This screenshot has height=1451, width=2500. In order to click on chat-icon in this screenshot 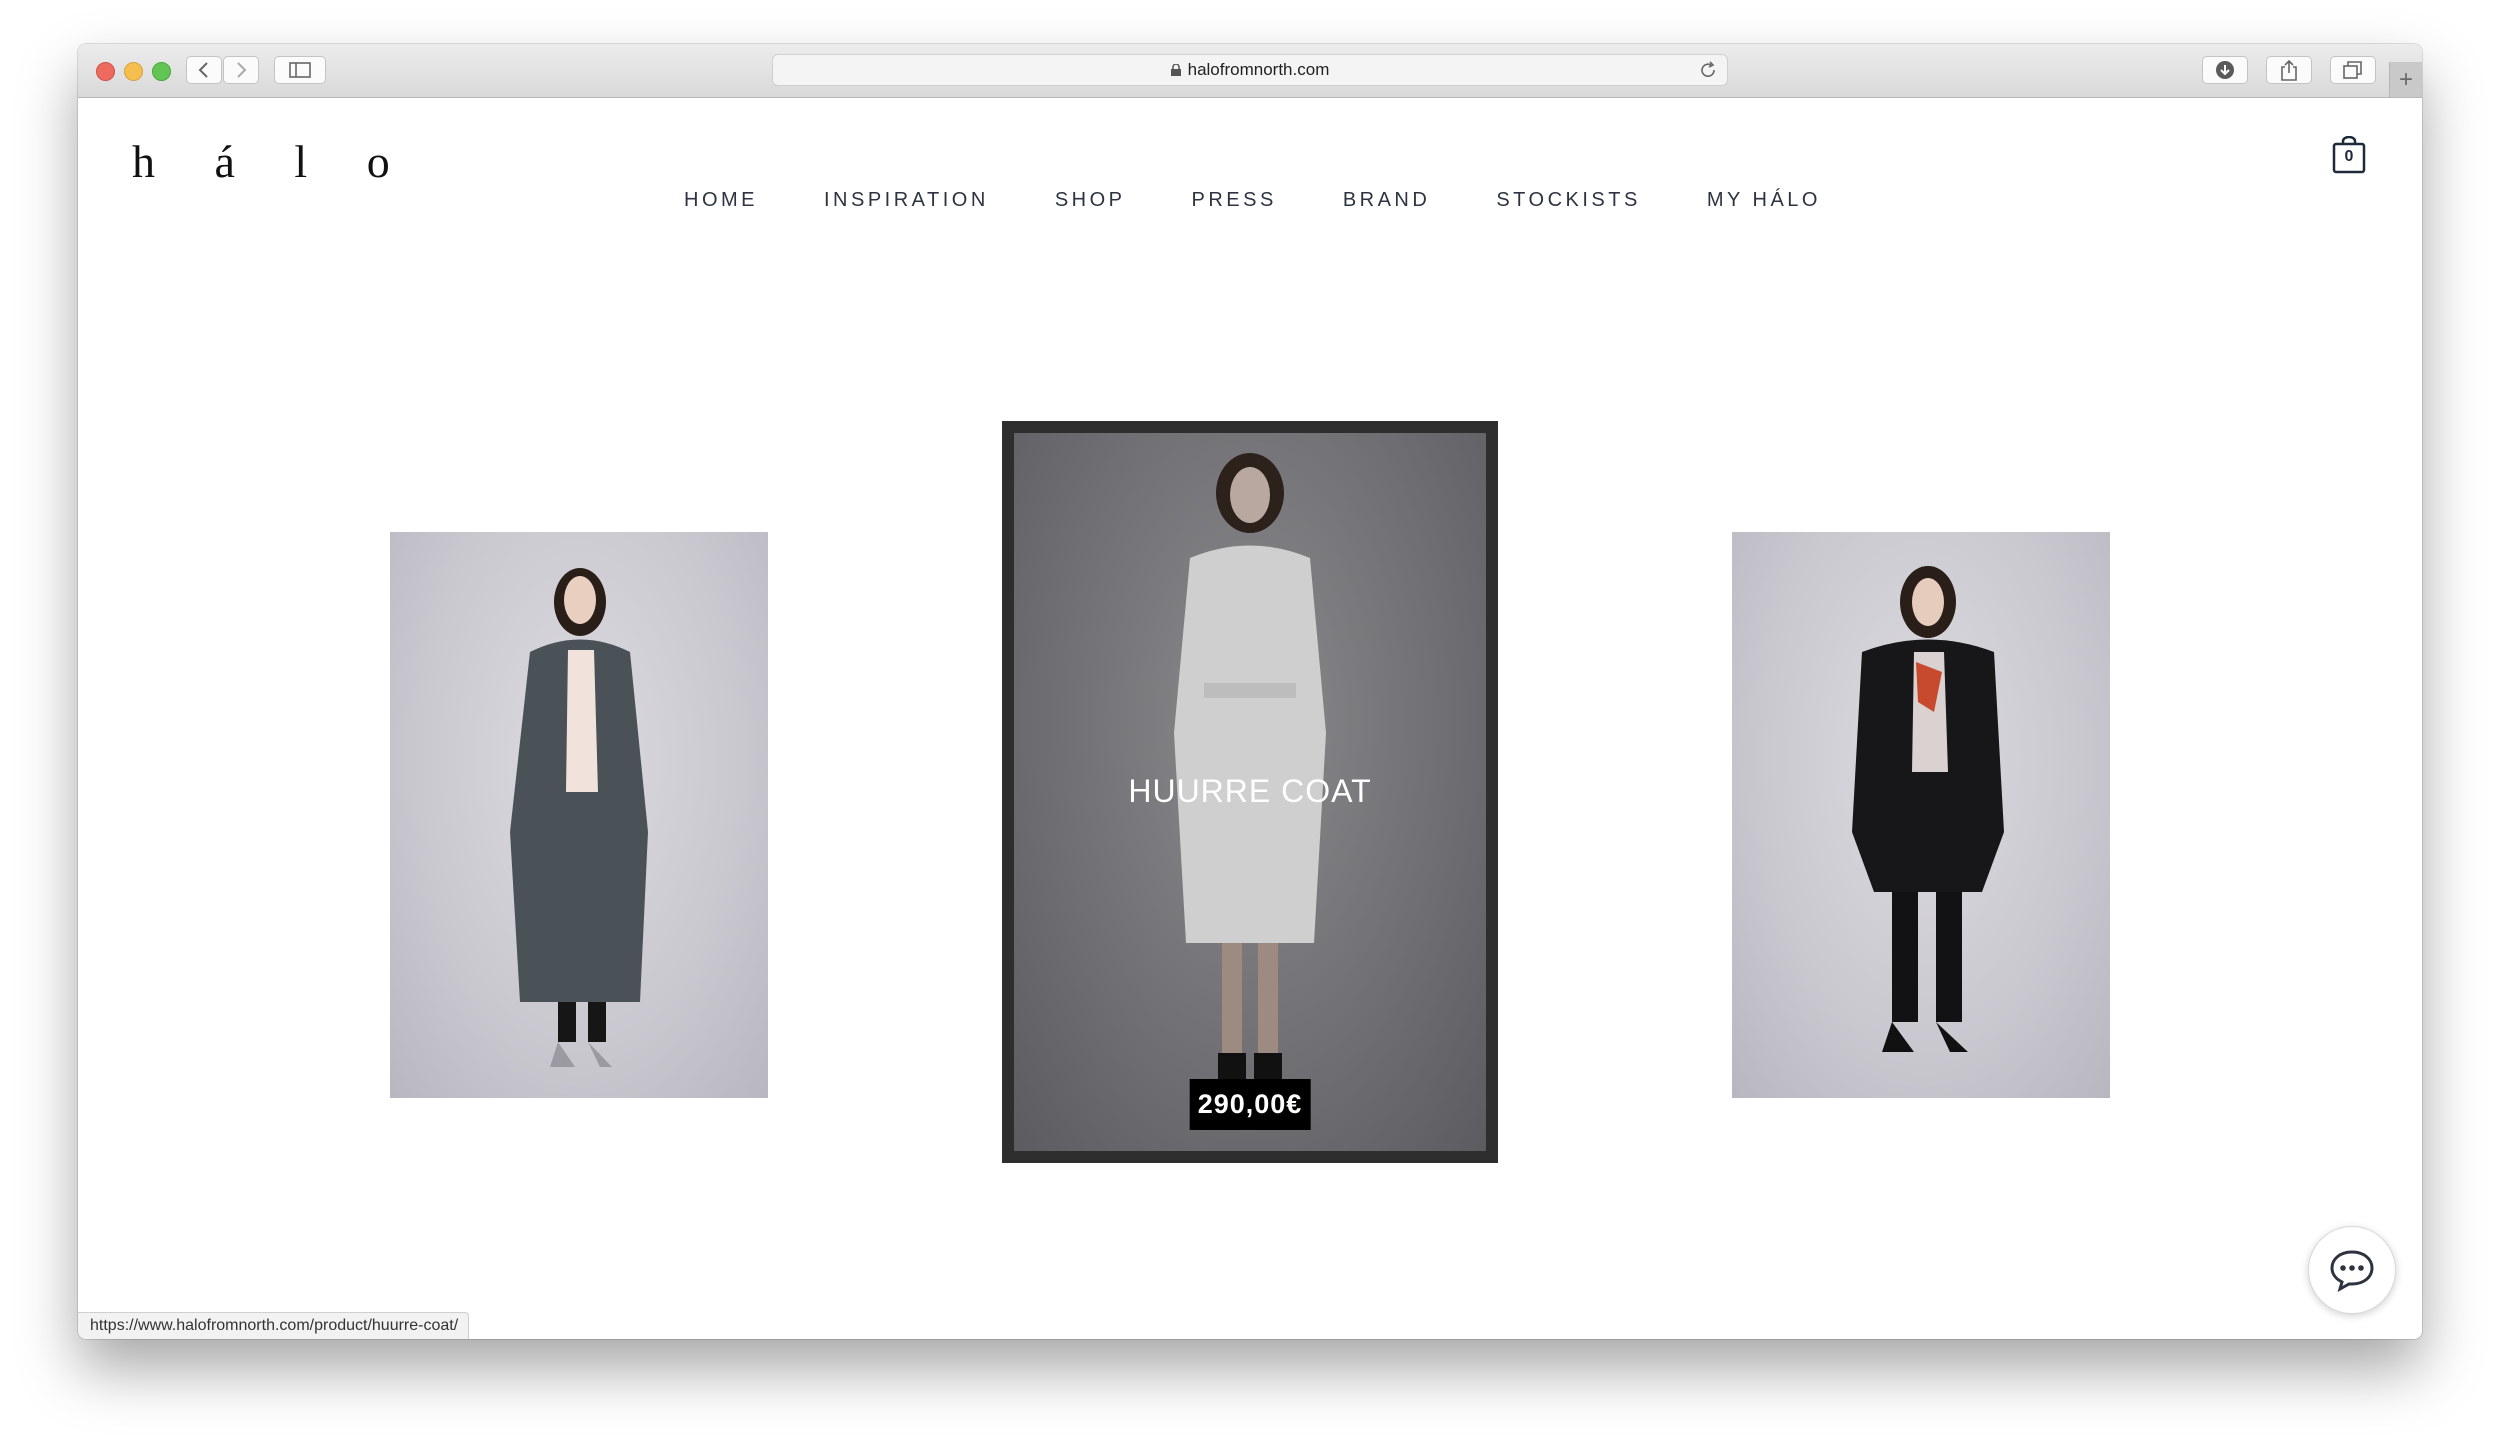, I will do `click(2352, 1271)`.